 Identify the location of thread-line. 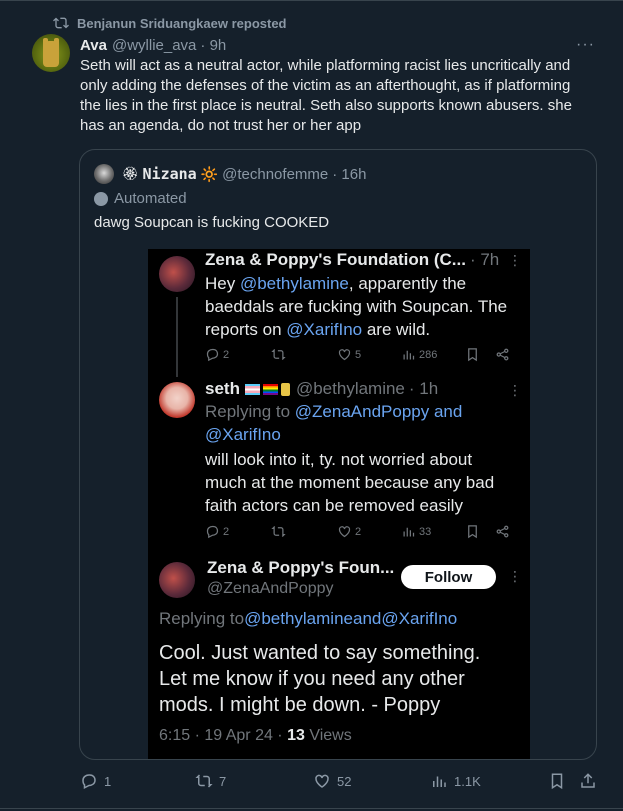
(177, 337).